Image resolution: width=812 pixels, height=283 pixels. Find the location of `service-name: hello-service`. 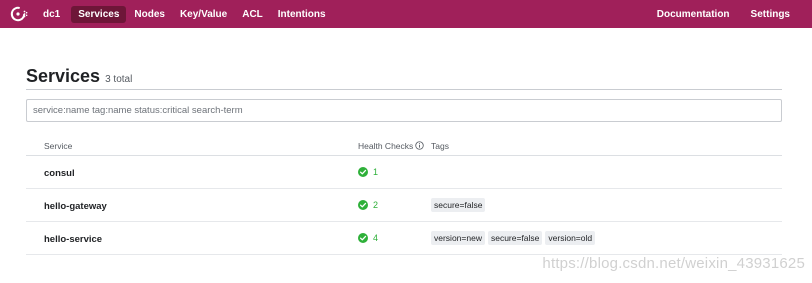

service-name: hello-service is located at coordinates (73, 239).